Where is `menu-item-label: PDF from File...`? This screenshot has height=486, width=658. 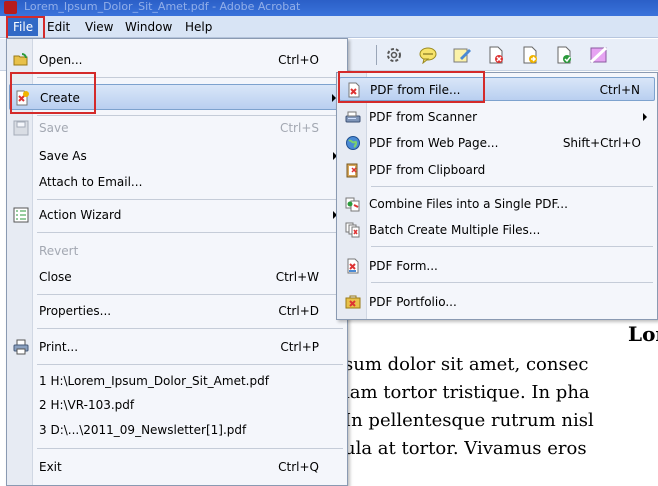 menu-item-label: PDF from File... is located at coordinates (415, 90).